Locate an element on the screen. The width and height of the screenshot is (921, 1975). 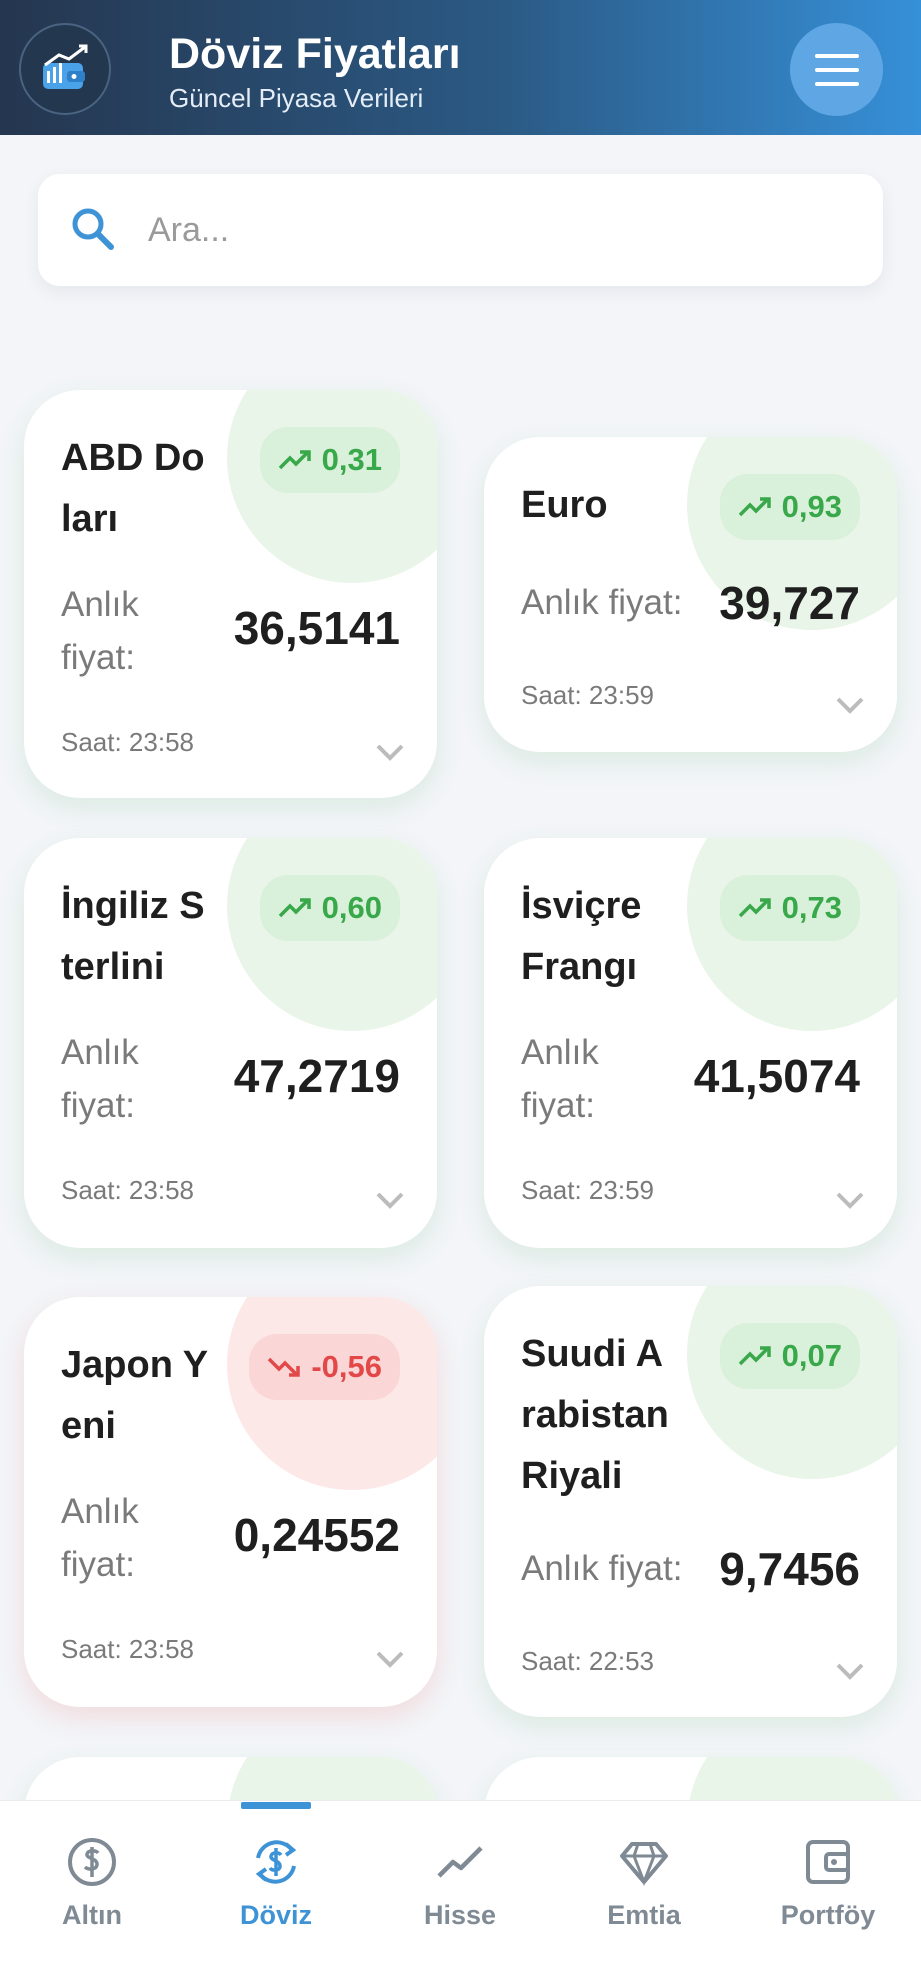
price-value: 0,24552 is located at coordinates (316, 1535).